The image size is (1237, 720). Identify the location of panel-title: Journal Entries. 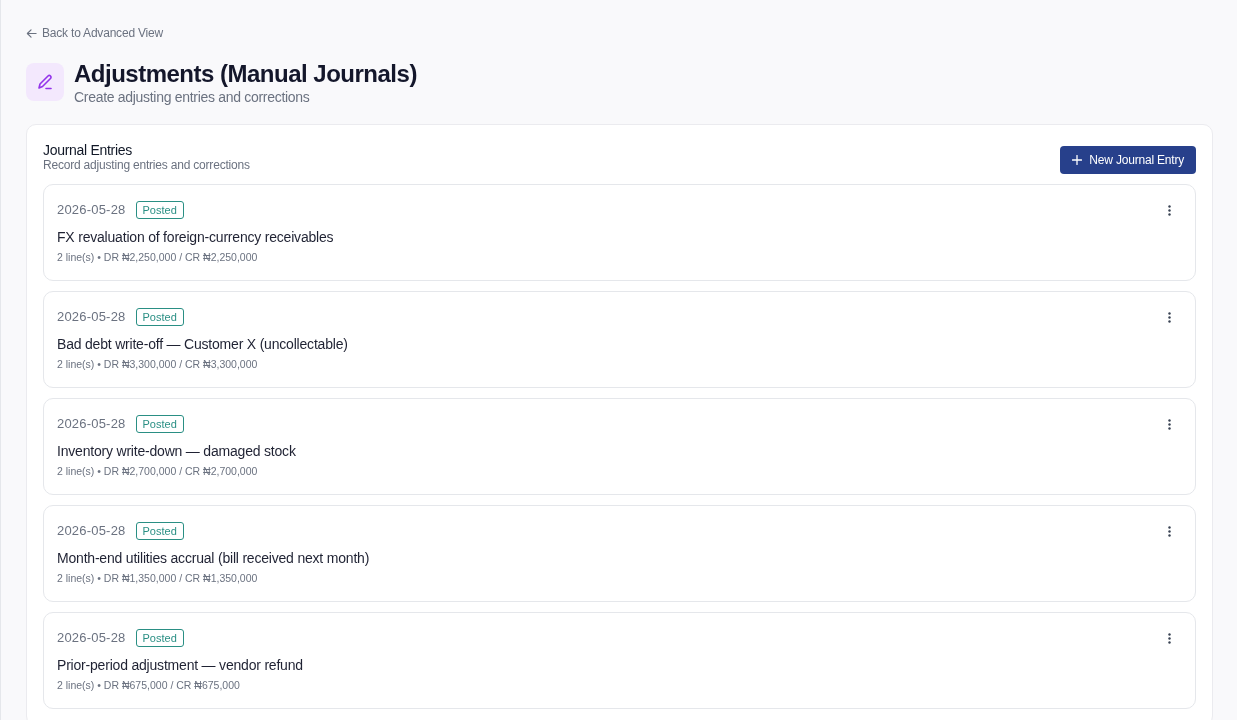
(88, 150).